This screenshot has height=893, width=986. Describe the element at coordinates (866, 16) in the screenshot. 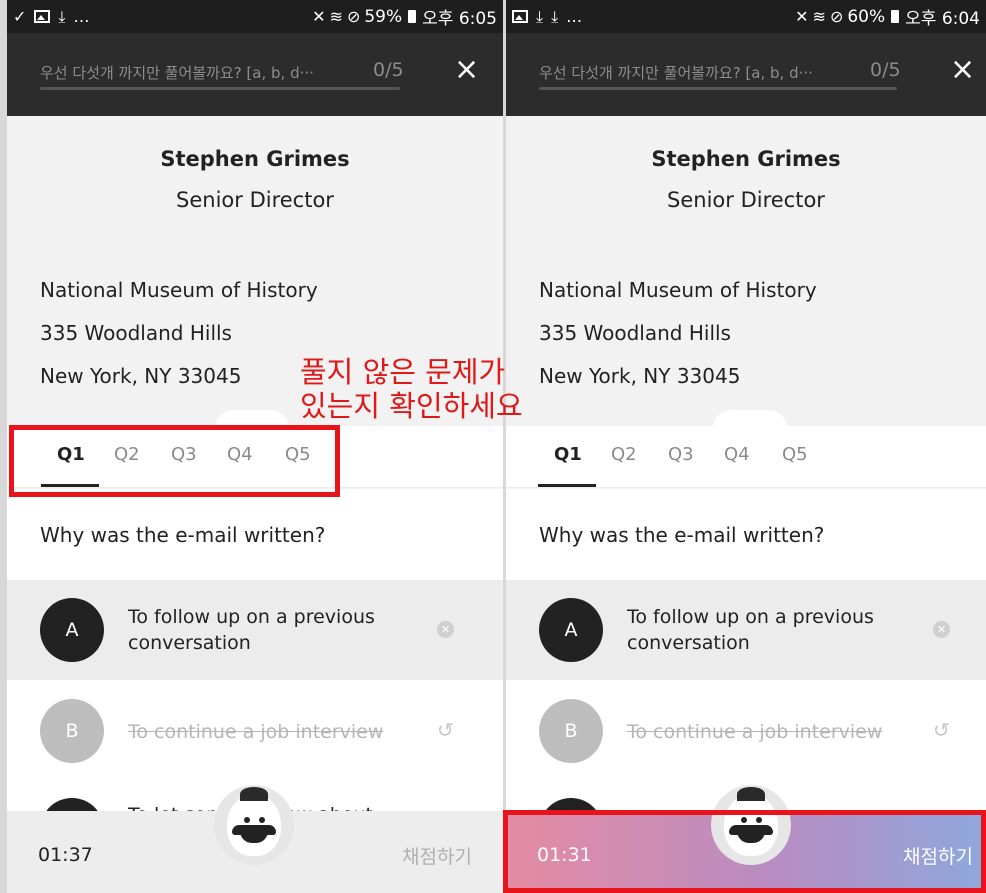

I see `battery-percent: 60%` at that location.